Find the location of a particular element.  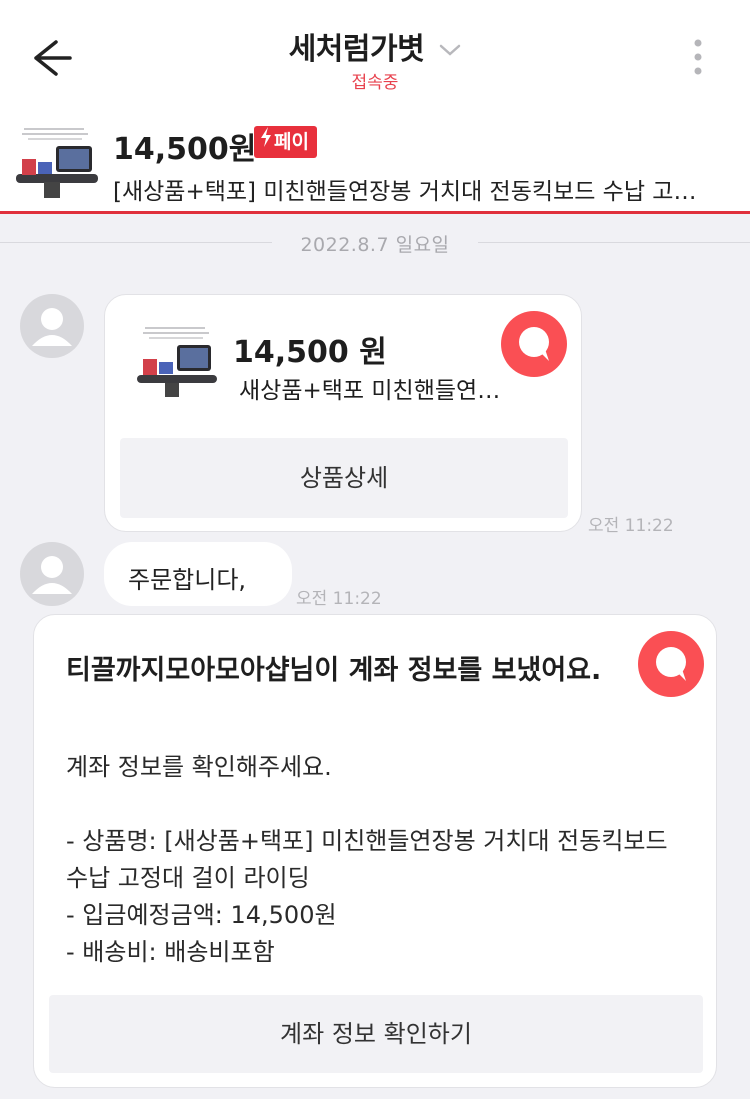

date-separator: 2022.8.7 일요일 is located at coordinates (375, 243).